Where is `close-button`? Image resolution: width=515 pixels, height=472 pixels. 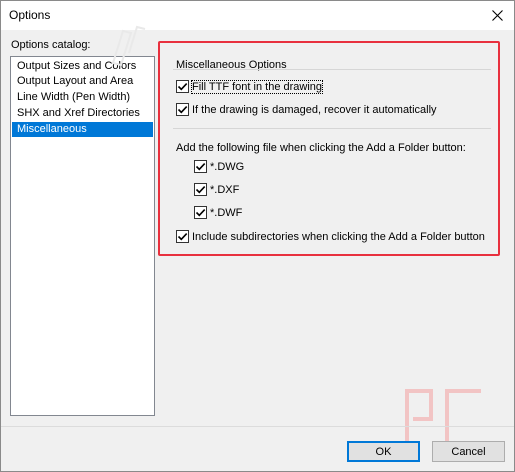 close-button is located at coordinates (497, 15).